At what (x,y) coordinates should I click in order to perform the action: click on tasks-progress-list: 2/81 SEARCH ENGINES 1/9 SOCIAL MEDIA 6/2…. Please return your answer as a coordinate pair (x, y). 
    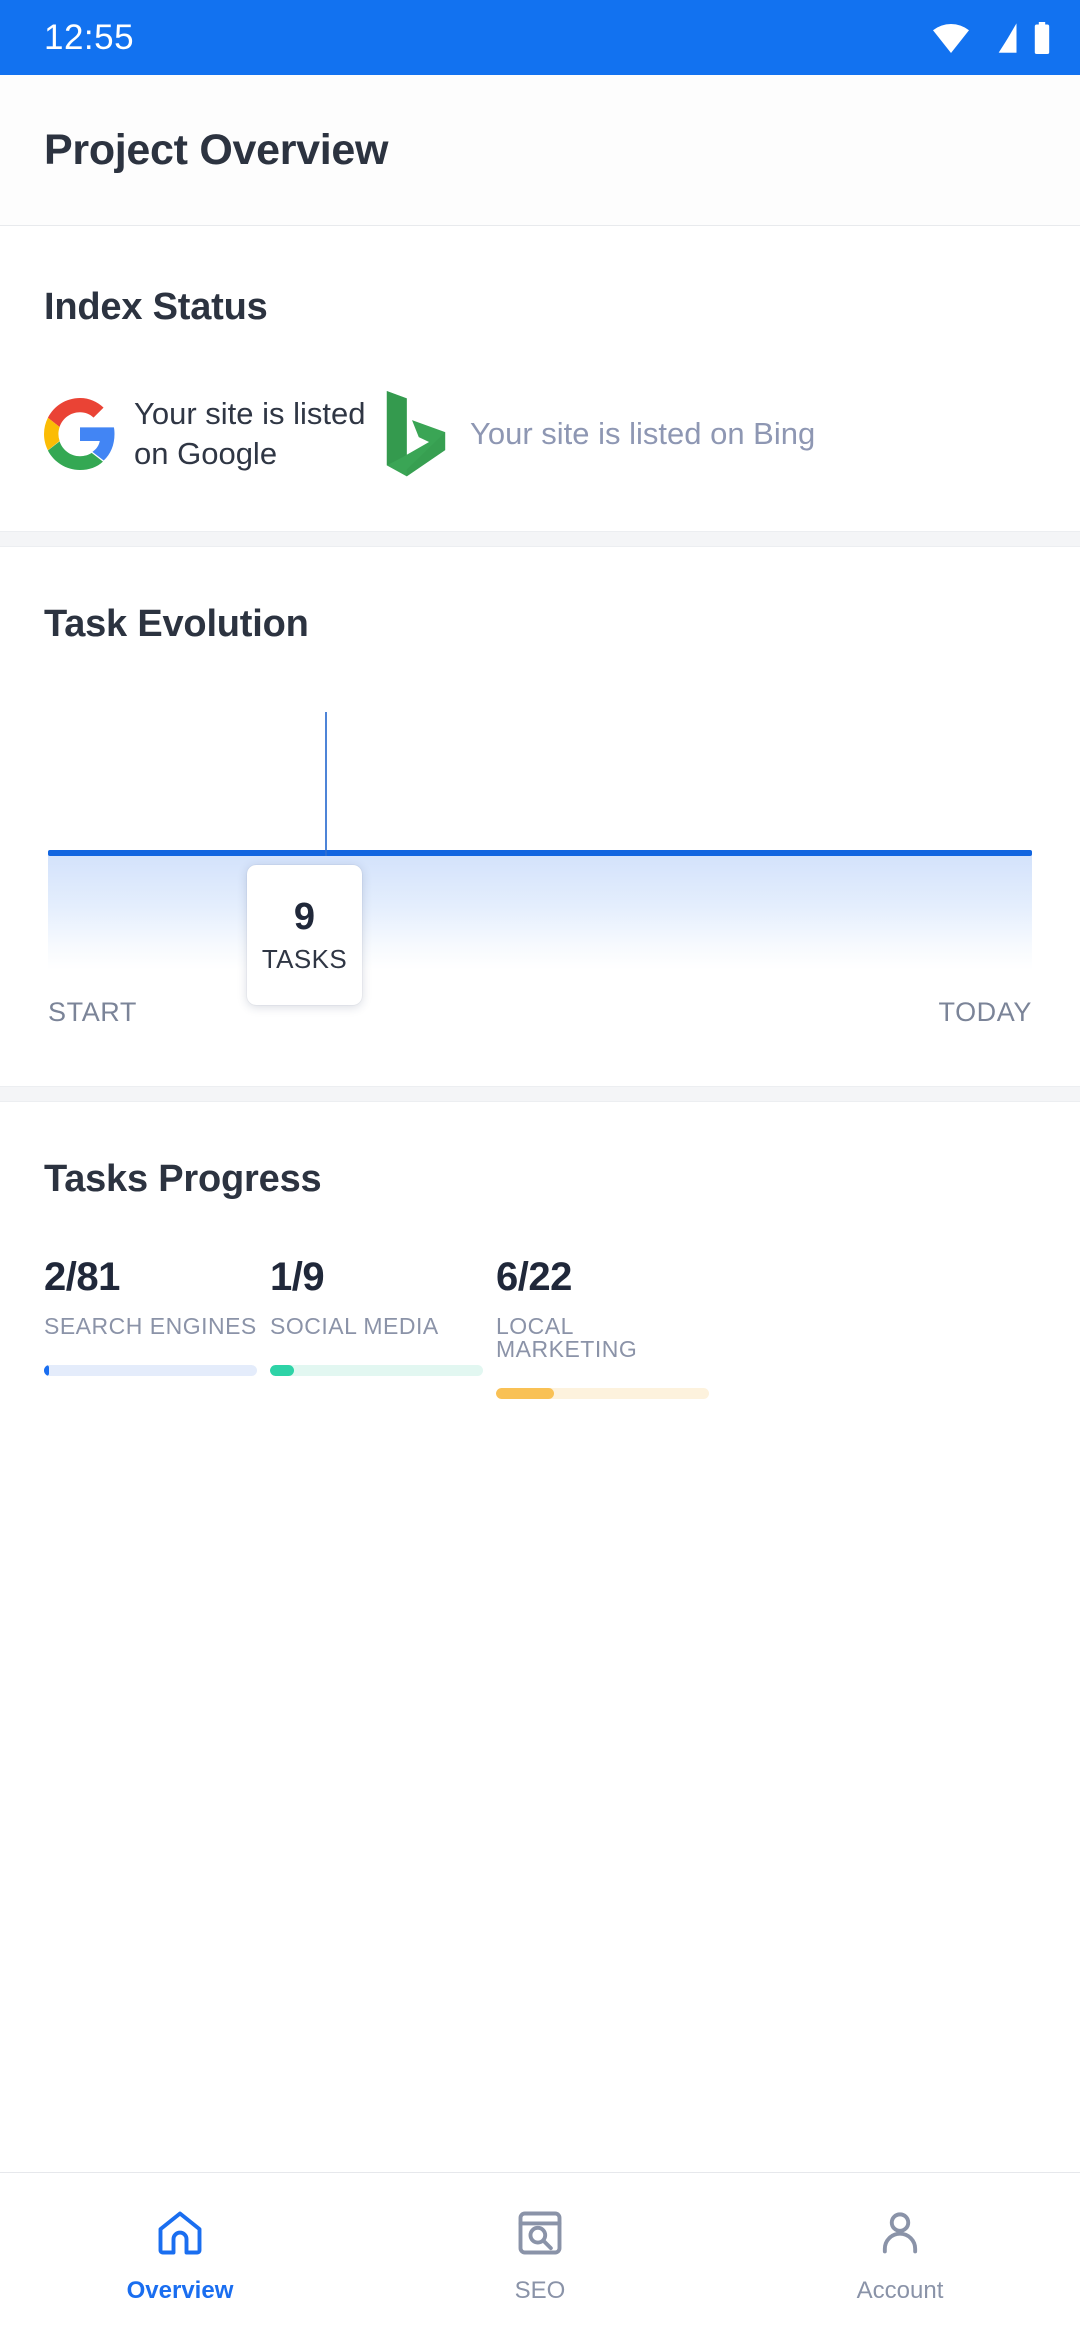
    Looking at the image, I should click on (540, 1328).